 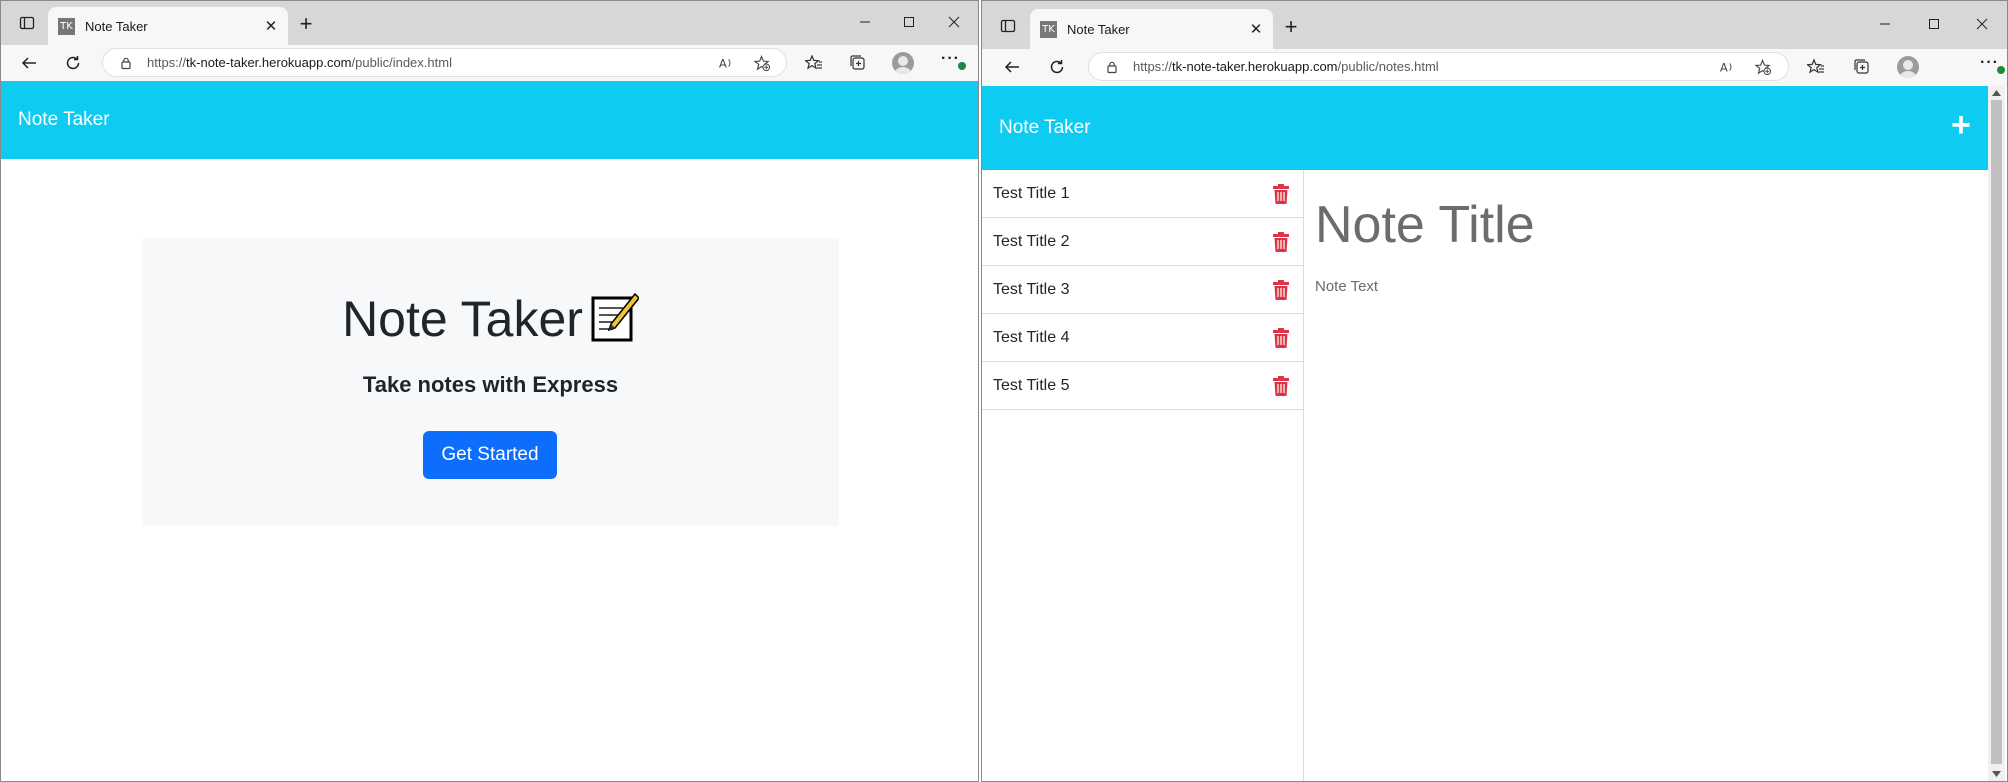 I want to click on hero-subheading: Take notes with Express, so click(x=490, y=384).